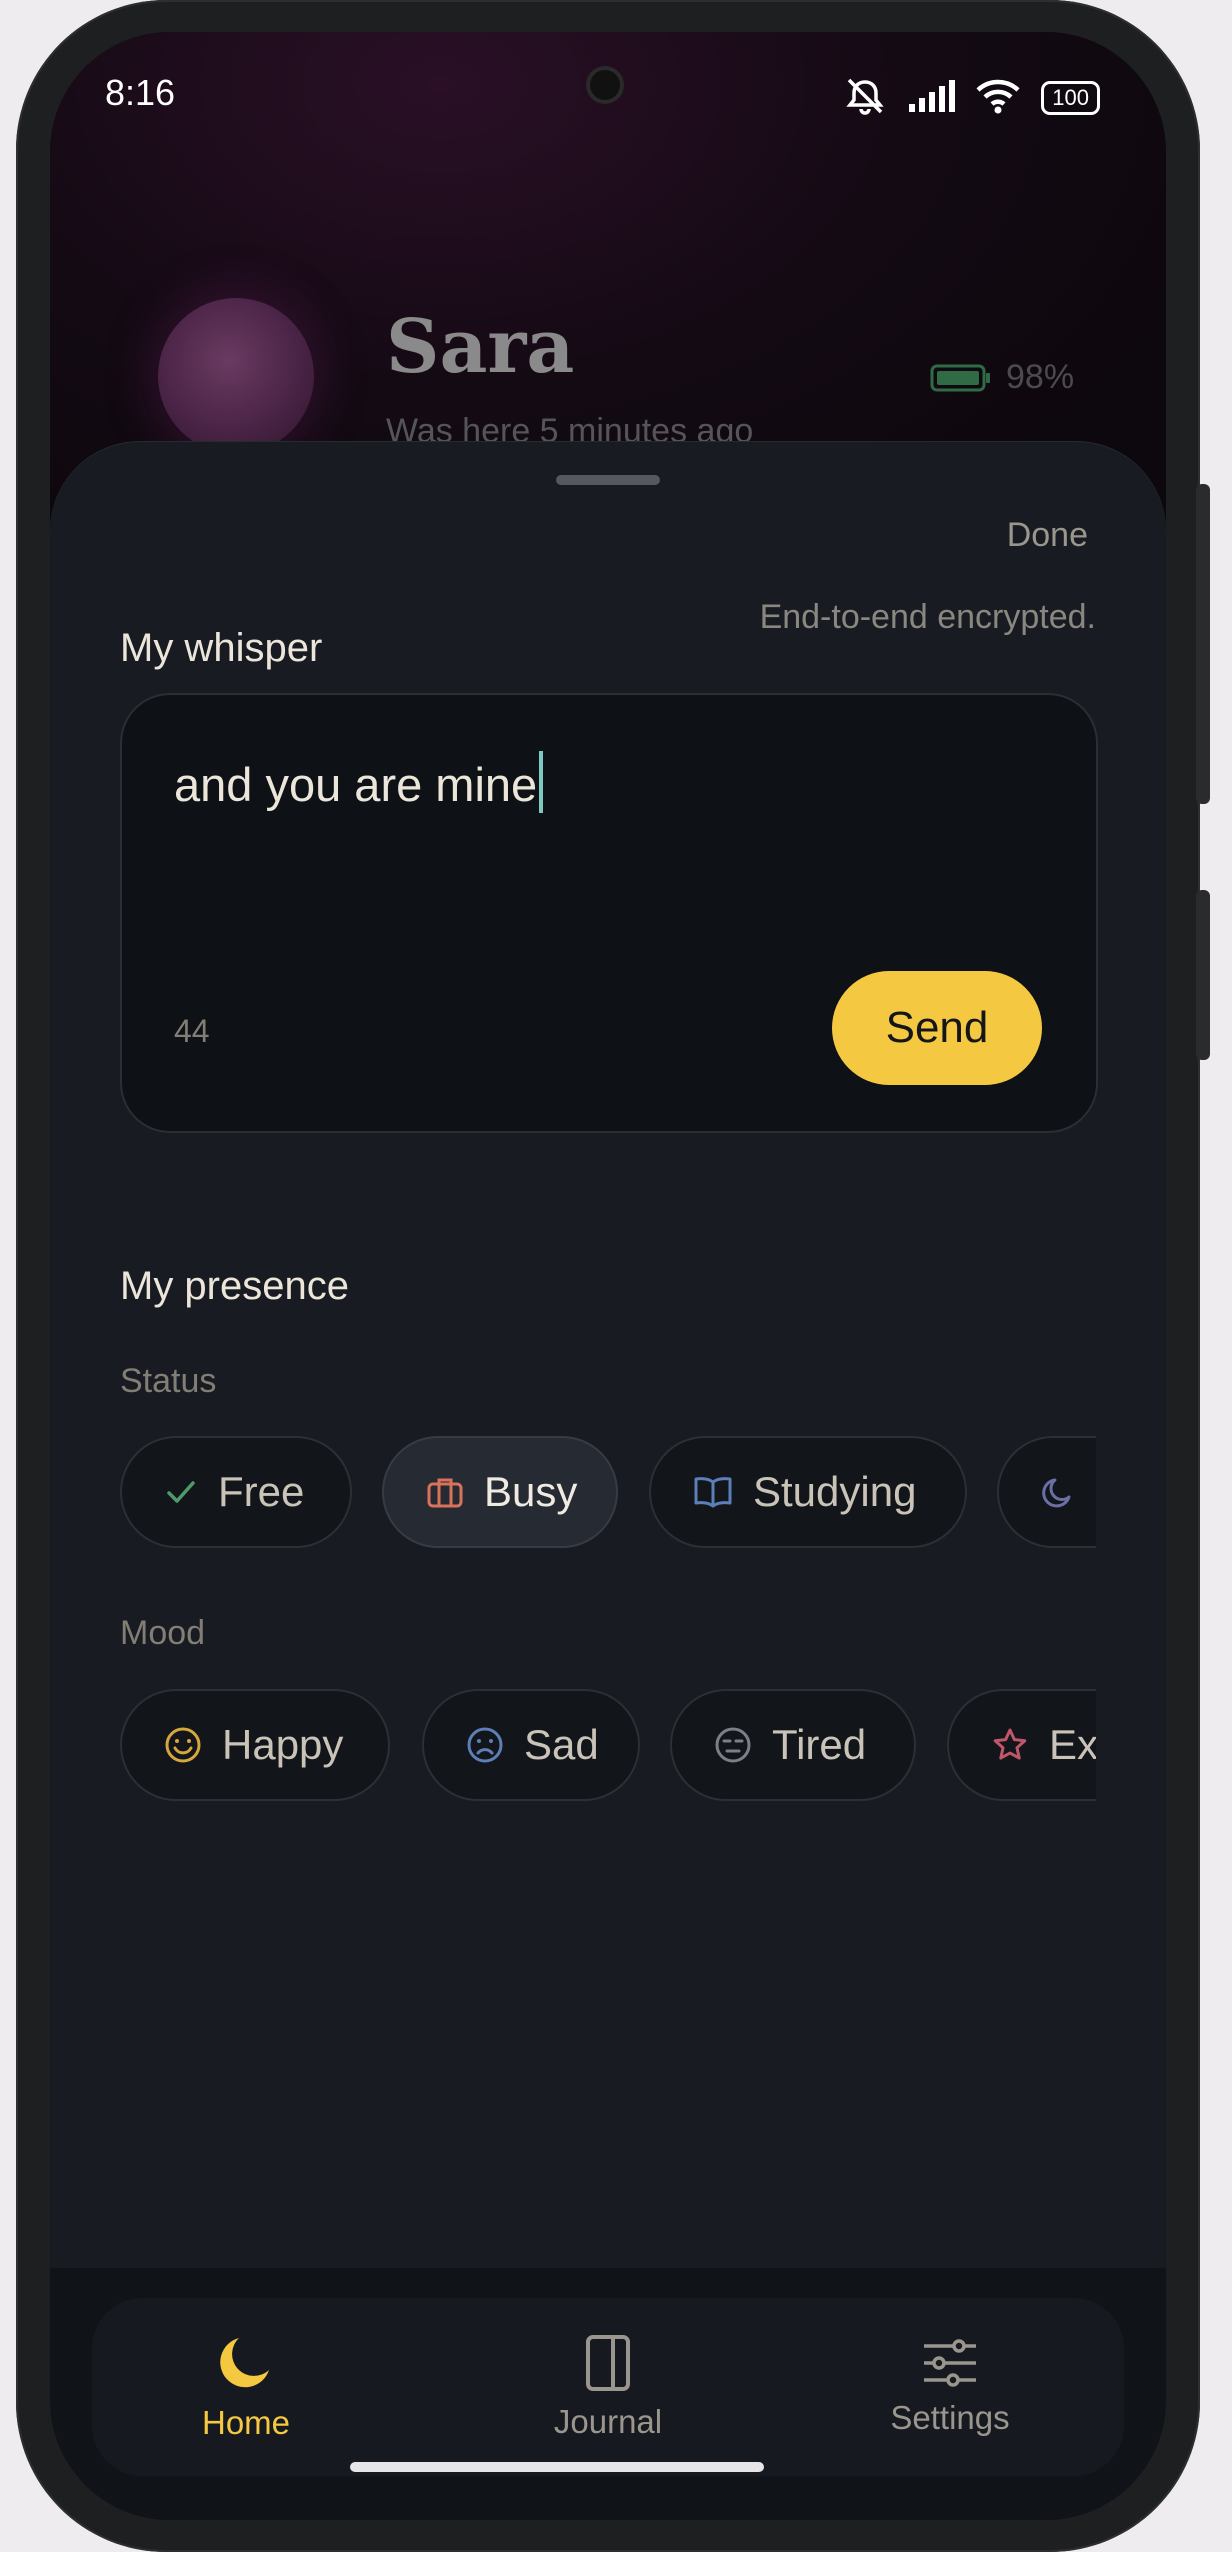  I want to click on text-caret, so click(541, 782).